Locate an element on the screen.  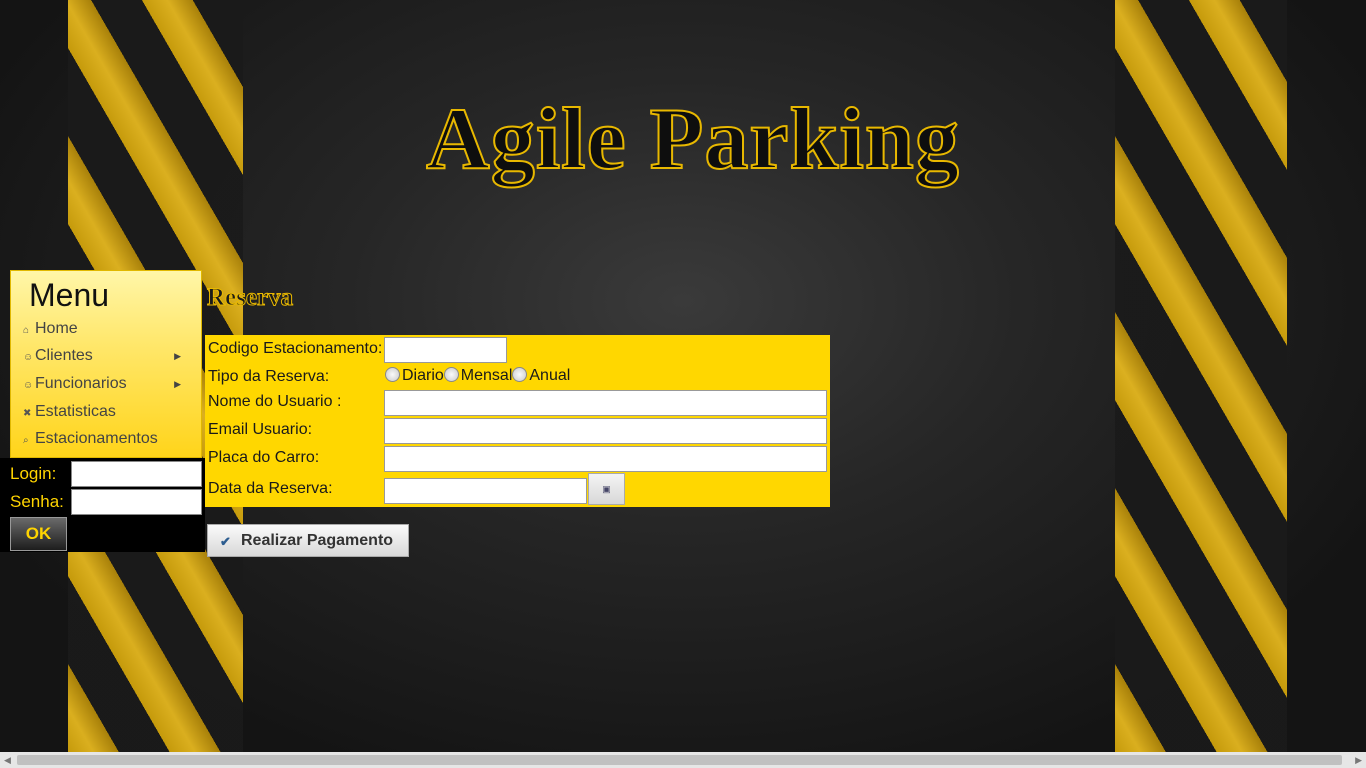
data-label: Data da Reserva: is located at coordinates (270, 488).